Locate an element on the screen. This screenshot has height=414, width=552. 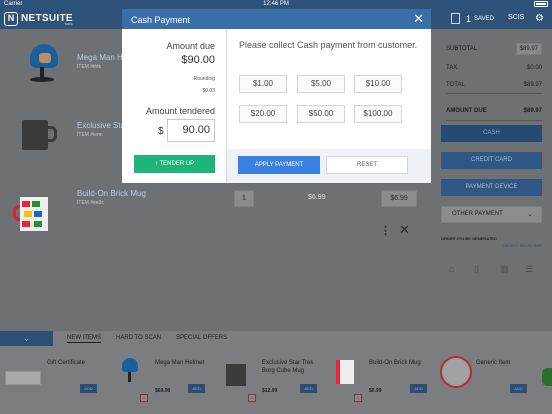
document-icon: ▯ is located at coordinates (476, 269).